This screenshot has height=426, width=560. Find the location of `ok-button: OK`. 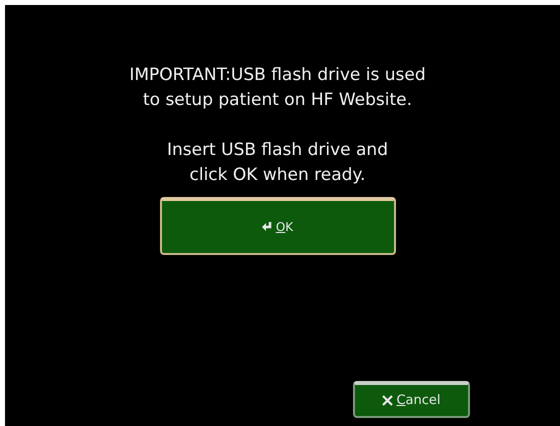

ok-button: OK is located at coordinates (278, 226).